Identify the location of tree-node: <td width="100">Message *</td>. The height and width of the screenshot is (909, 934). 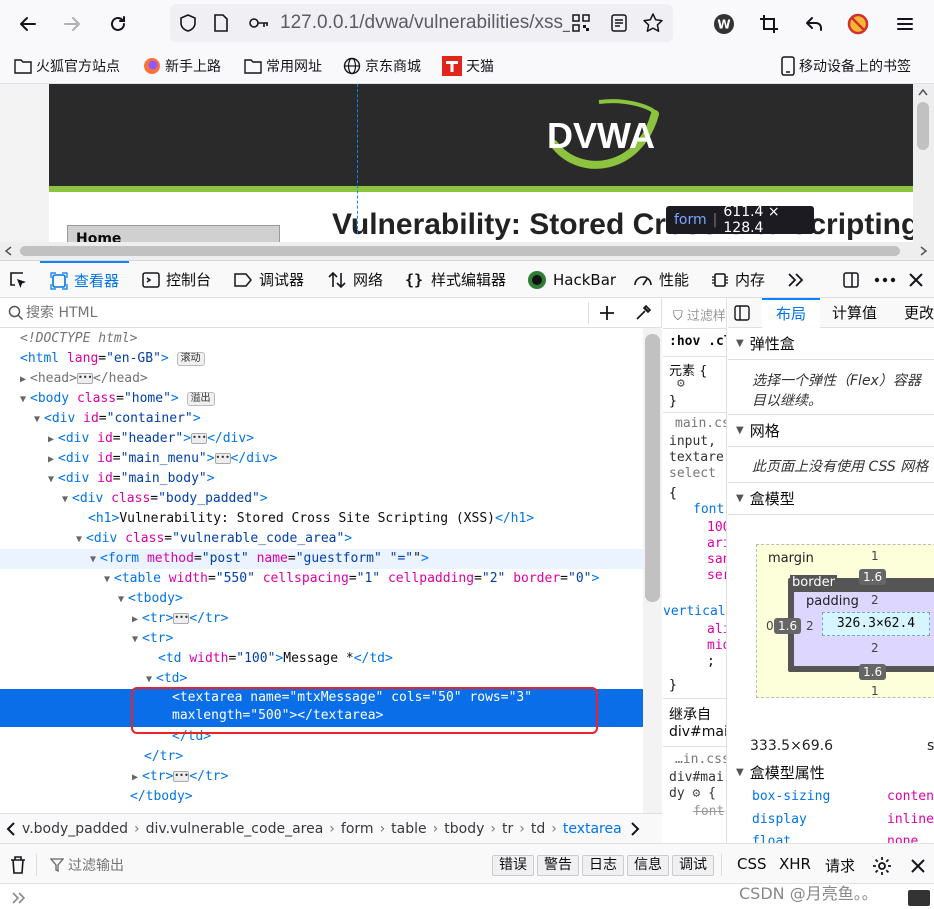
(321, 659).